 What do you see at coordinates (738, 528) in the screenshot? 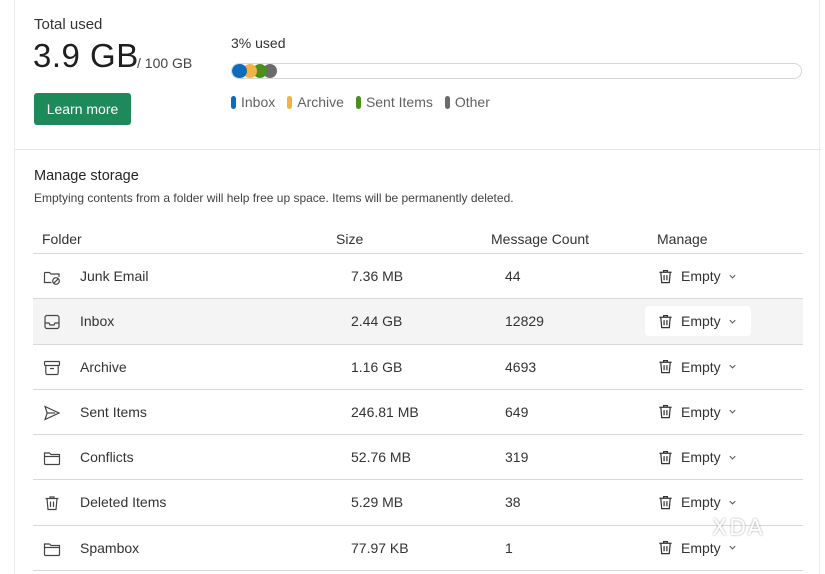
I see `watermark: XDA` at bounding box center [738, 528].